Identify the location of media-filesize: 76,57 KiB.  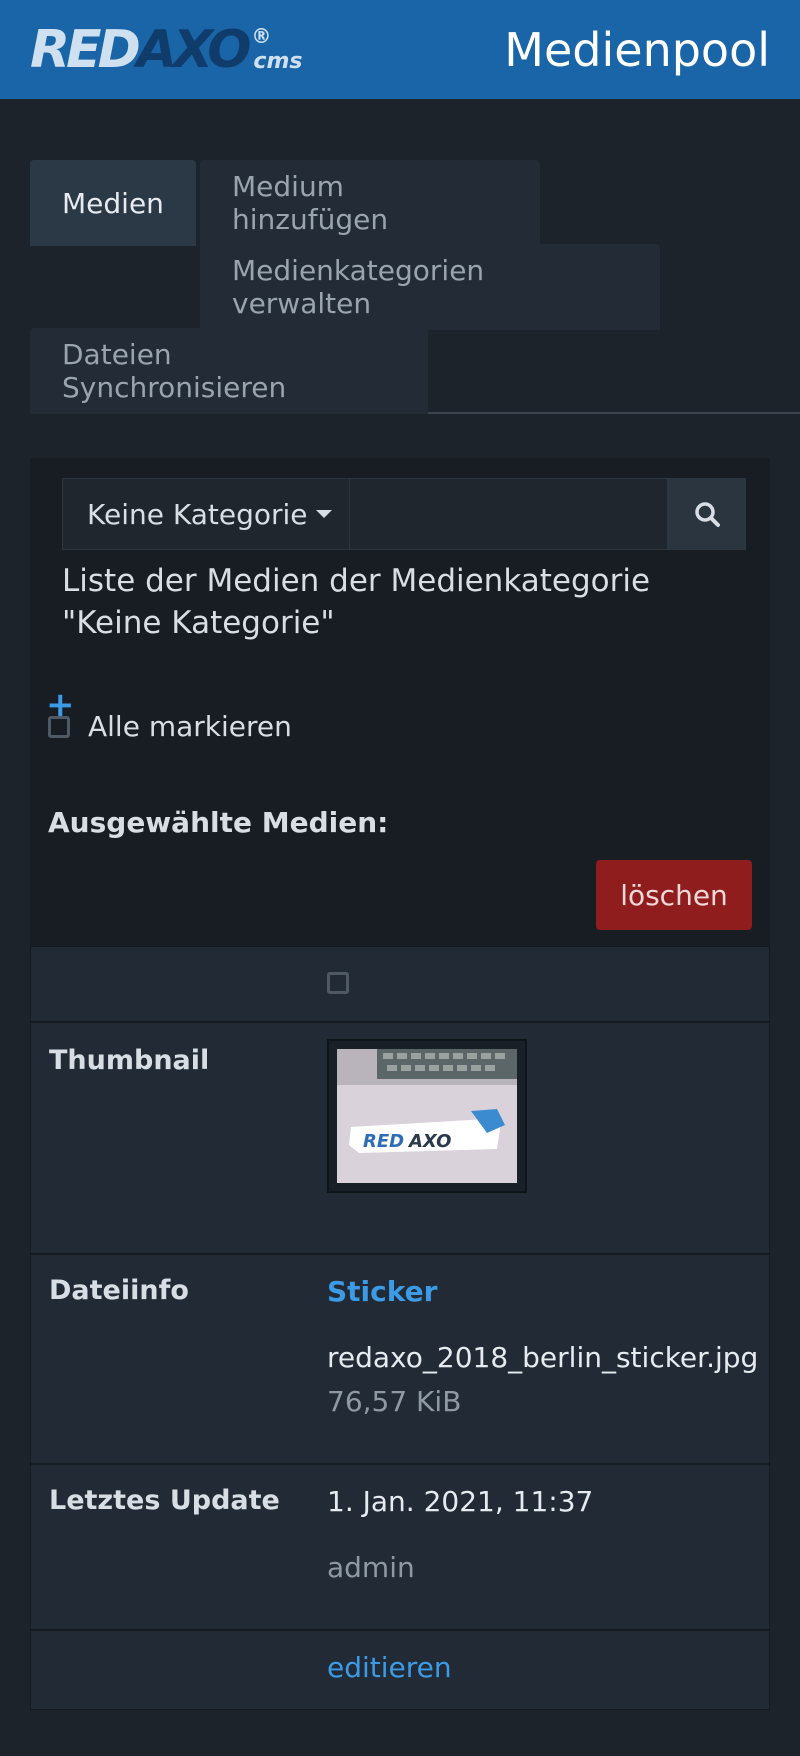
(394, 1401).